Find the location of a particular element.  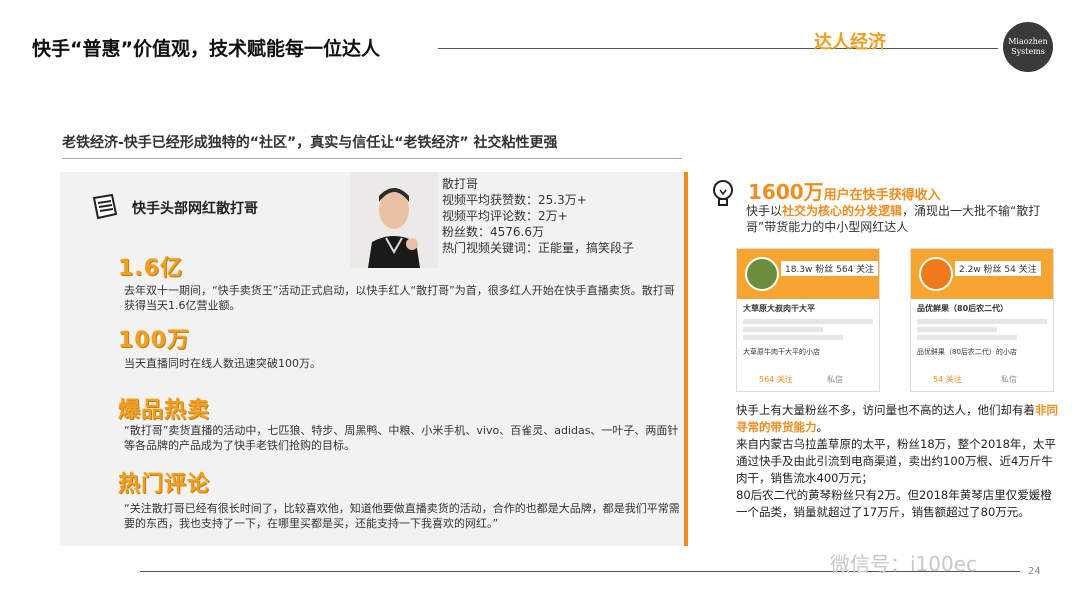

follow-button: 564 关注 is located at coordinates (776, 379).